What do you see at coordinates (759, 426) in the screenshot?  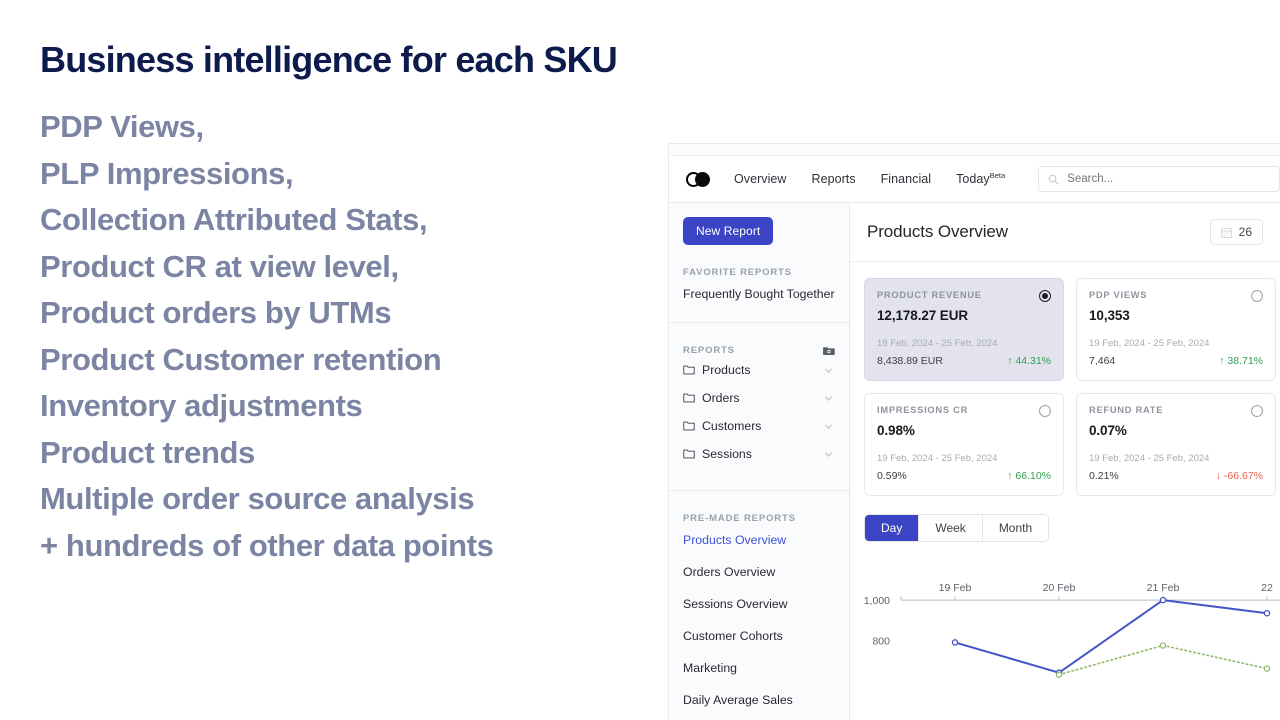 I see `sidebar-folder-customers: Customers` at bounding box center [759, 426].